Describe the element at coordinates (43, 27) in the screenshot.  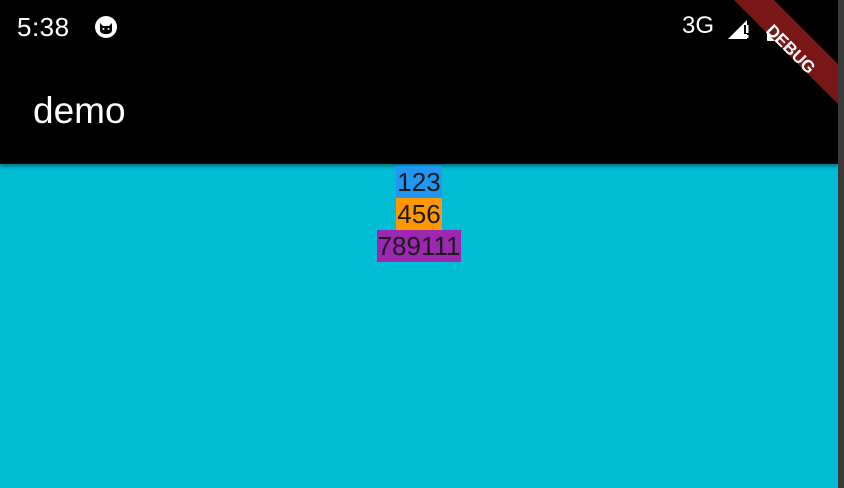
I see `status-clock: 5:38` at that location.